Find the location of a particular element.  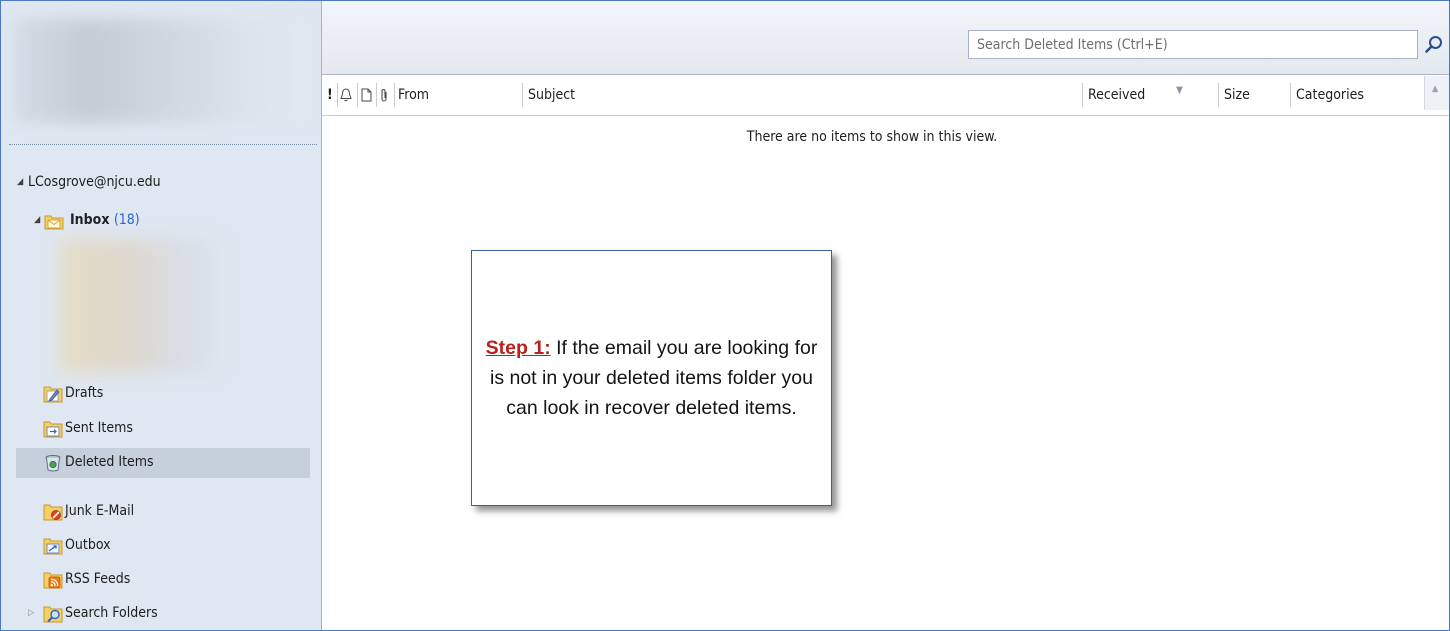

account-email: LCosgrove@njcu.edu is located at coordinates (94, 182).